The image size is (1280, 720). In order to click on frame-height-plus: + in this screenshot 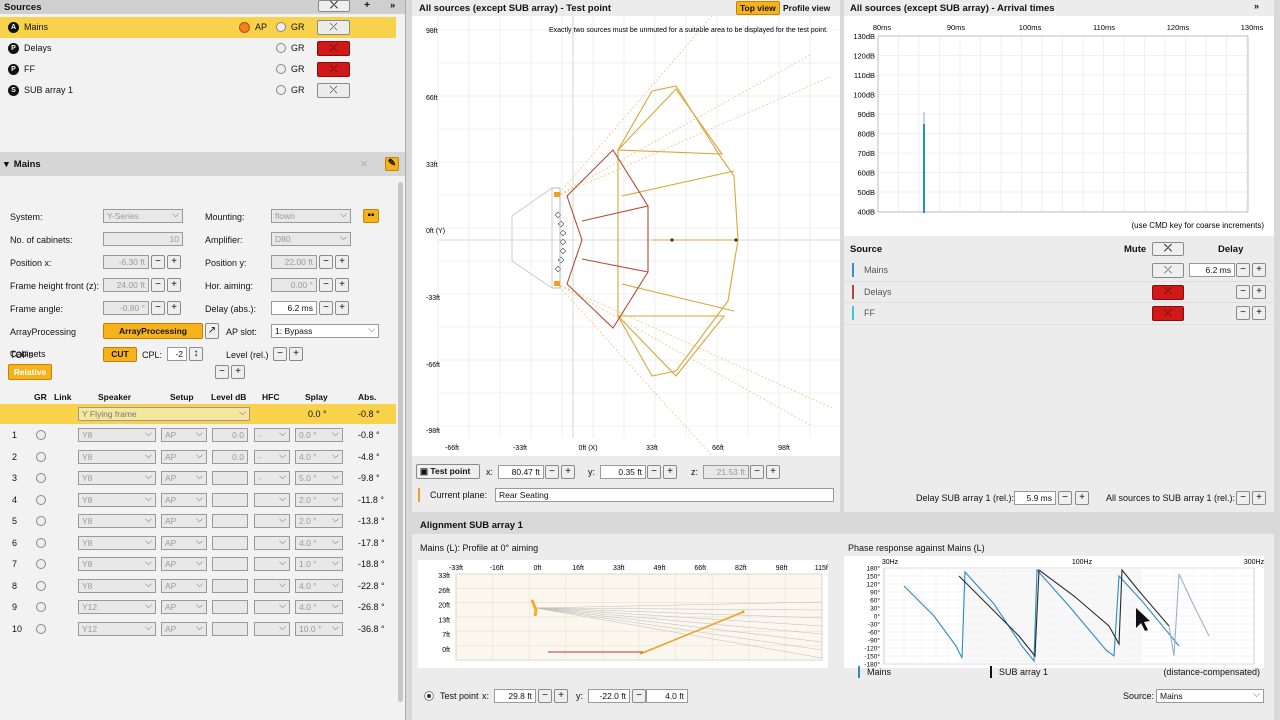, I will do `click(174, 285)`.